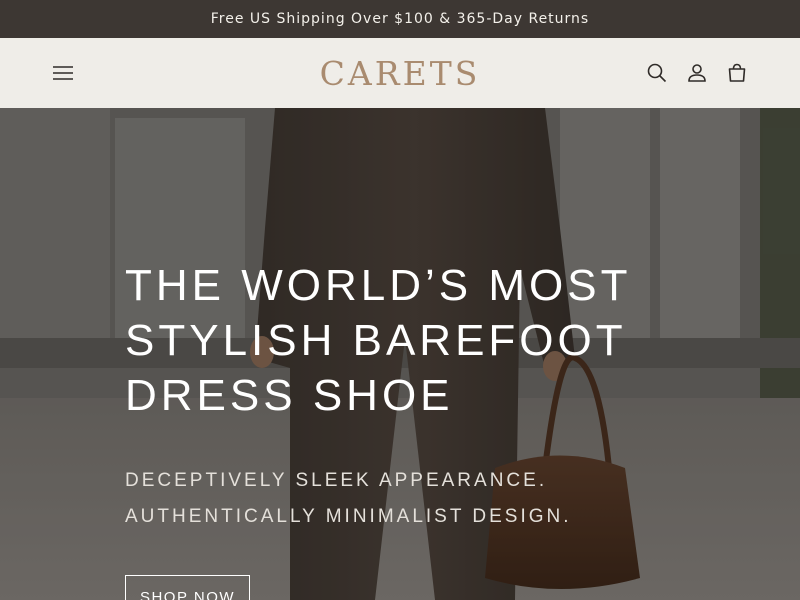  I want to click on search-icon, so click(657, 73).